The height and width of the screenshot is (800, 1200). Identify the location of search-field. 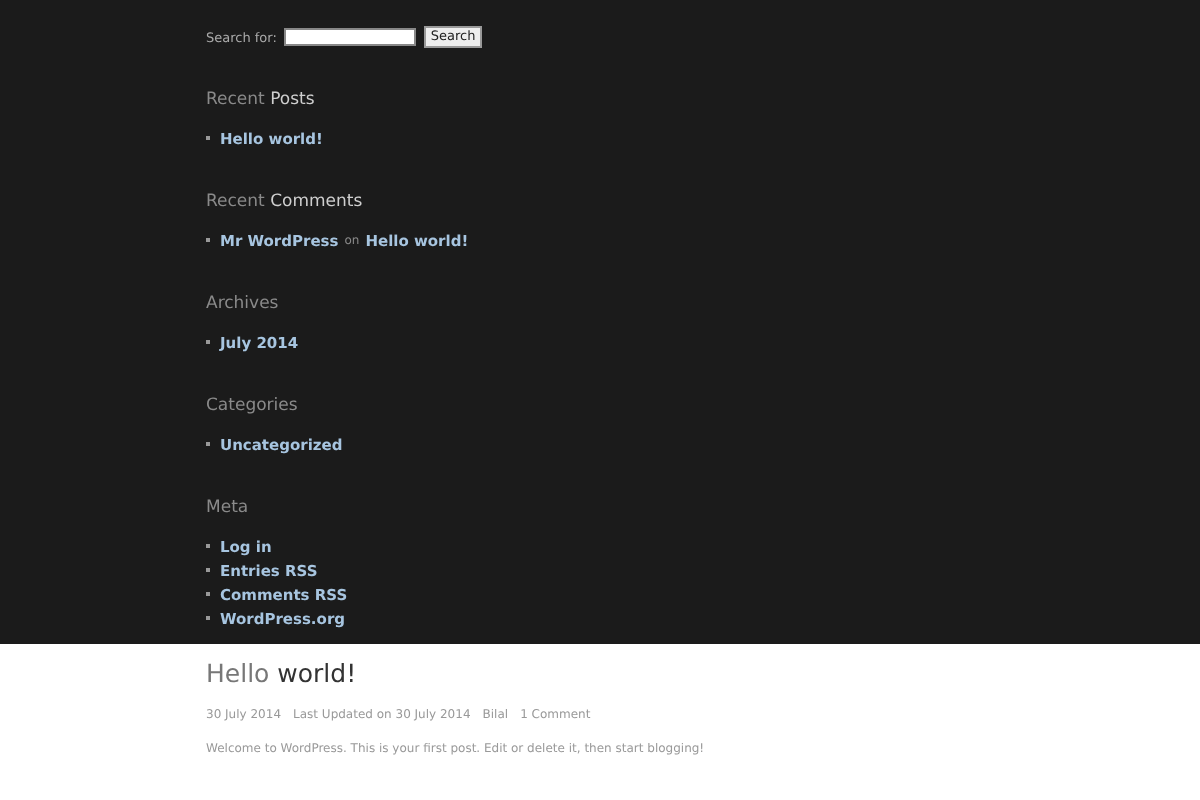
(350, 37).